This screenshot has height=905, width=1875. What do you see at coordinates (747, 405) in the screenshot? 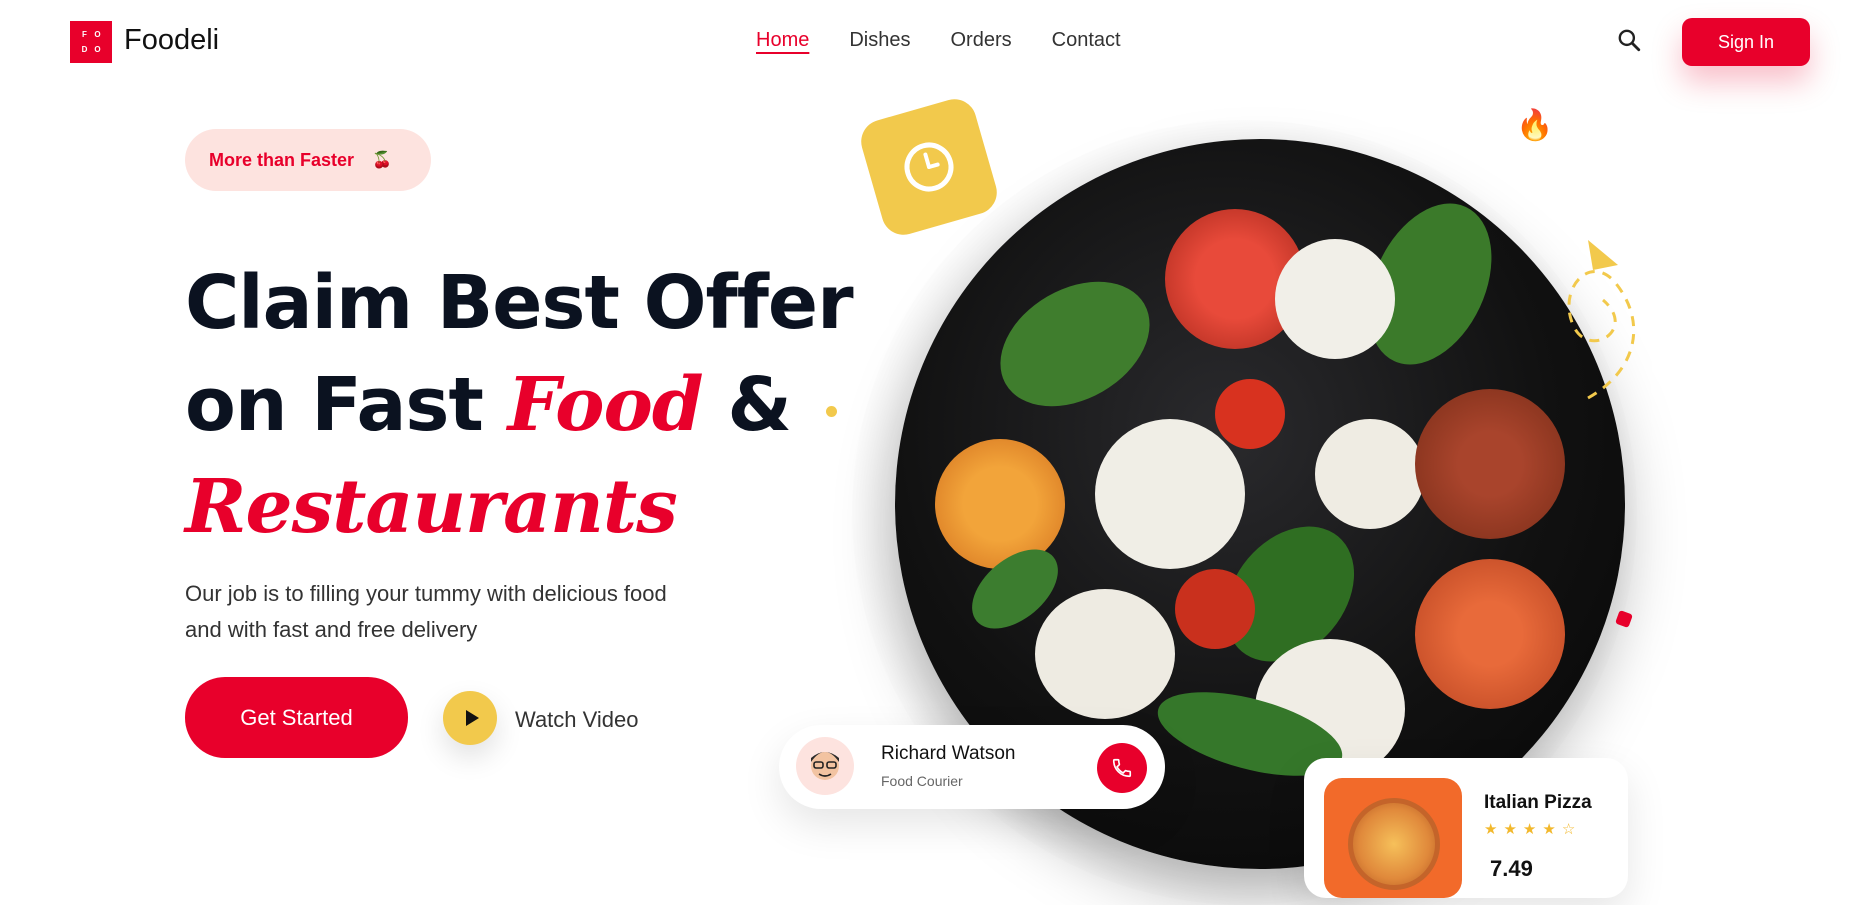
I see `headline-text: &` at bounding box center [747, 405].